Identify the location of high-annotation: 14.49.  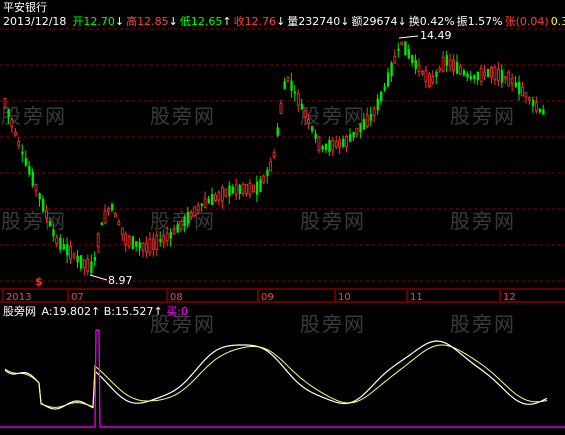
(425, 35).